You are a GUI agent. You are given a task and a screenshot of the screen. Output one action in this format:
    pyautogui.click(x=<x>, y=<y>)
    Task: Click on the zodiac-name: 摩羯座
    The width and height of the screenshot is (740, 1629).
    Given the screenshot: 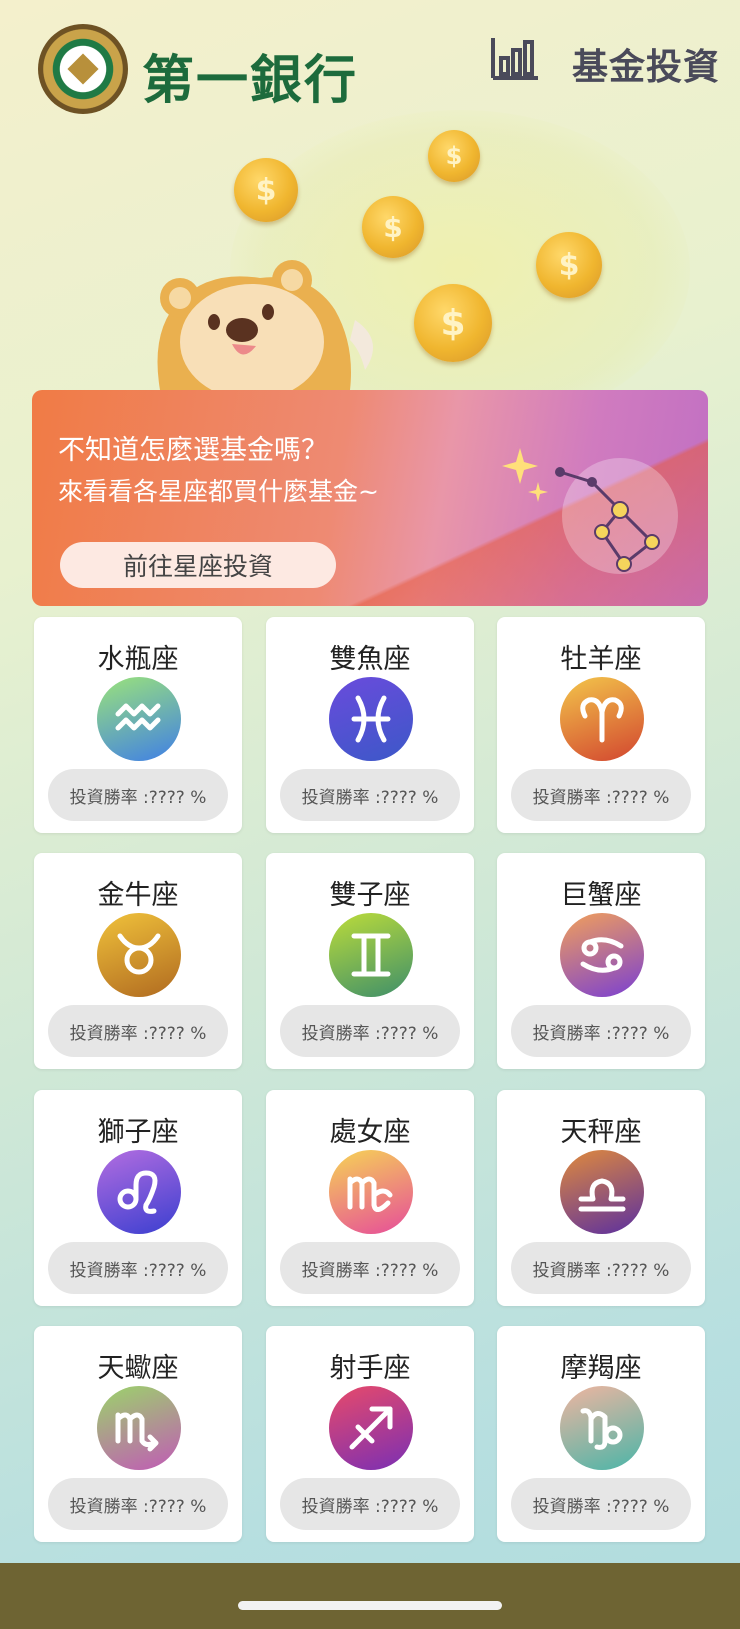 What is the action you would take?
    pyautogui.click(x=601, y=1368)
    